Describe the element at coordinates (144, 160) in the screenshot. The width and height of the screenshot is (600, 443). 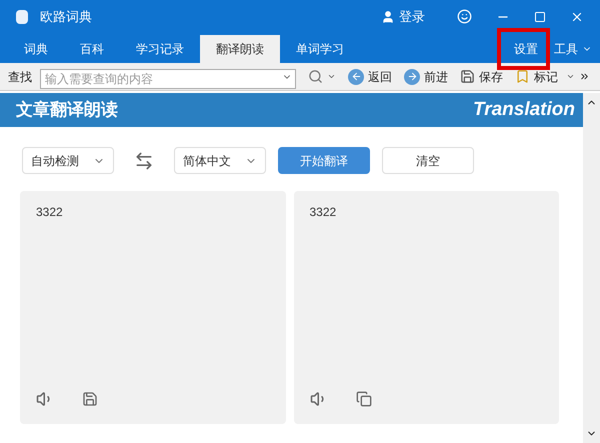
I see `swap-icon` at that location.